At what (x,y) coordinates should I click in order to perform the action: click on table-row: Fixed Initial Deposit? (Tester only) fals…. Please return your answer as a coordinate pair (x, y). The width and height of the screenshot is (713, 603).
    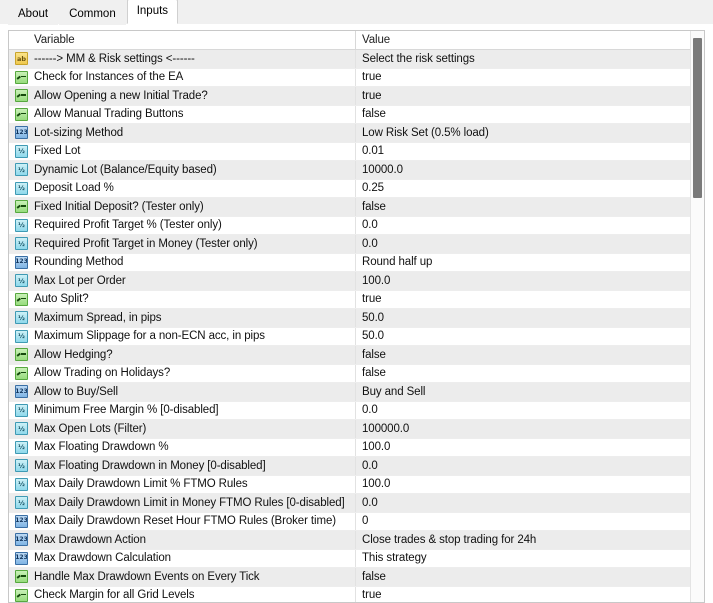
    Looking at the image, I should click on (350, 207).